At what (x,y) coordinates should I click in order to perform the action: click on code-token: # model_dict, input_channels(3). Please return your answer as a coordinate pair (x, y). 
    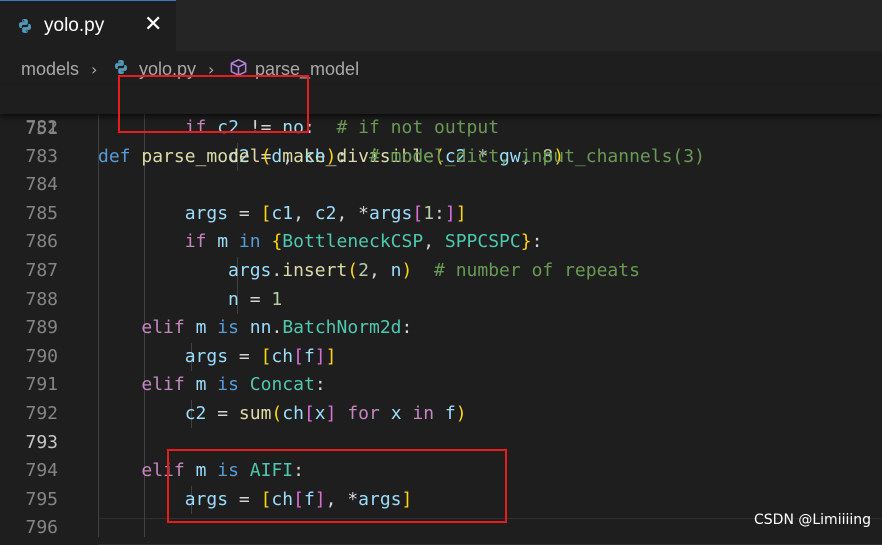
    Looking at the image, I should click on (537, 157).